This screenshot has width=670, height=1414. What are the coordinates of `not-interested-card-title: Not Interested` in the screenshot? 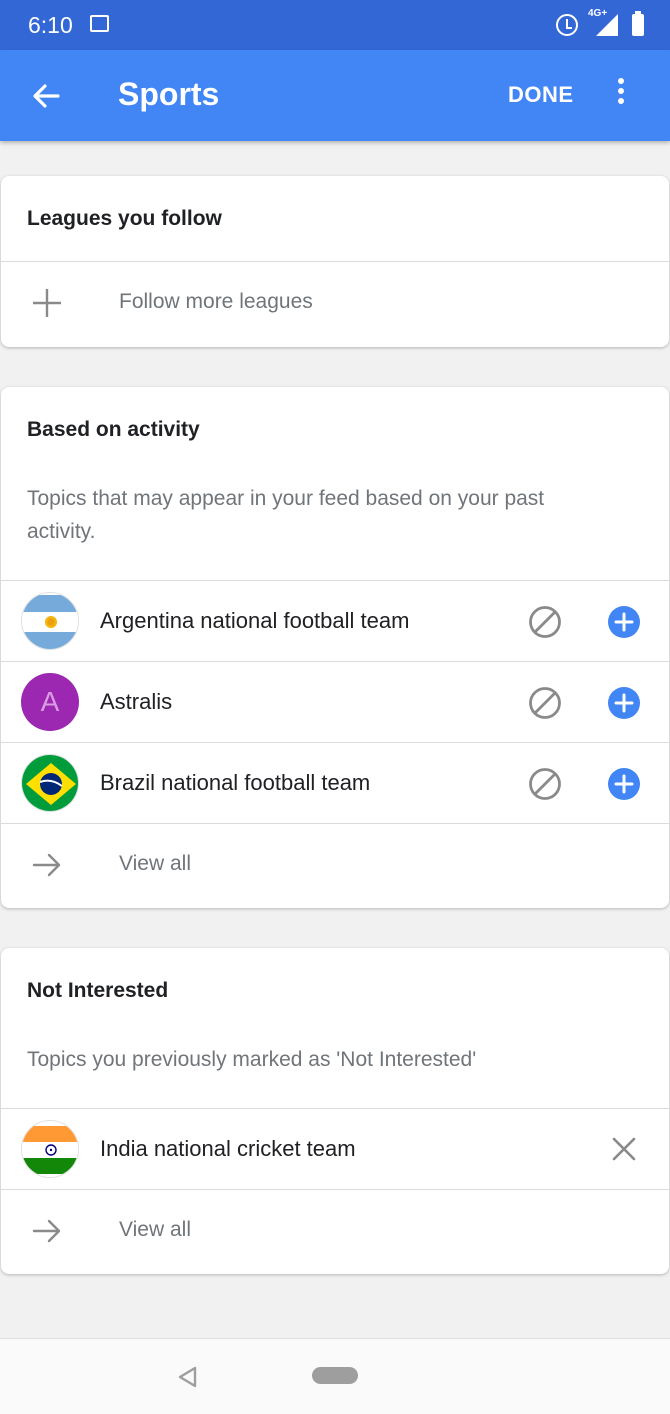 It's located at (98, 990).